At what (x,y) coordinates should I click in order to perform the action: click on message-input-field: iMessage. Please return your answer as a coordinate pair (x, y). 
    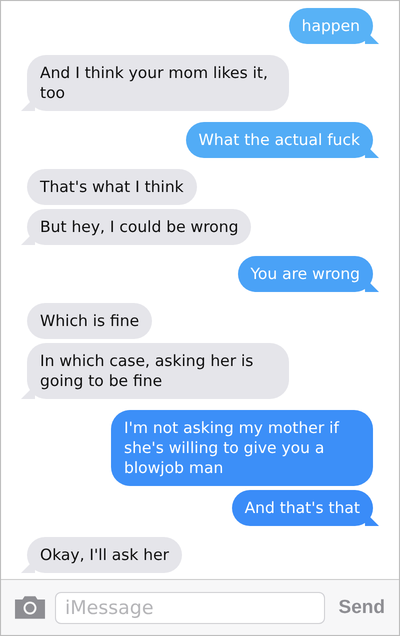
    Looking at the image, I should click on (190, 608).